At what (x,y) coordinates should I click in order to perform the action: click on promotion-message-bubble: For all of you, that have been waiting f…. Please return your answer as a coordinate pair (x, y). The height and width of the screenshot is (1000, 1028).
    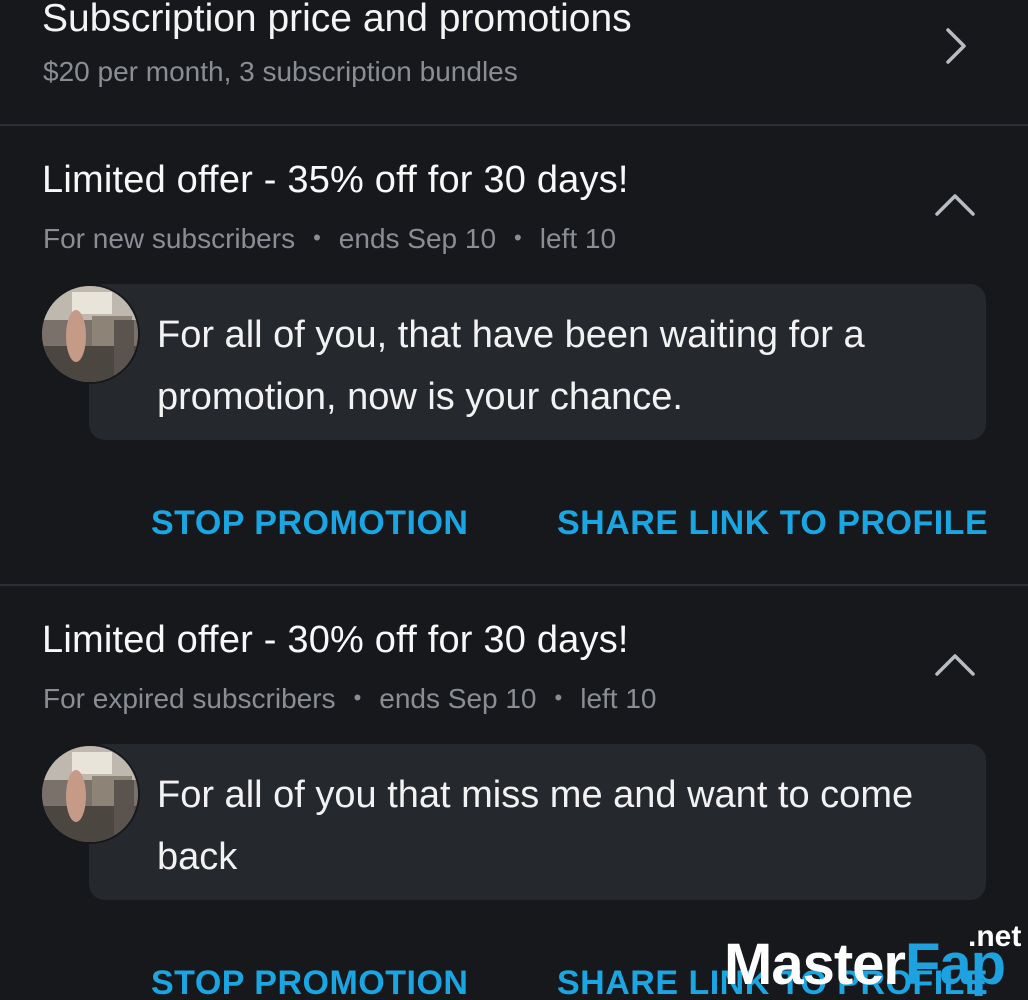
    Looking at the image, I should click on (537, 362).